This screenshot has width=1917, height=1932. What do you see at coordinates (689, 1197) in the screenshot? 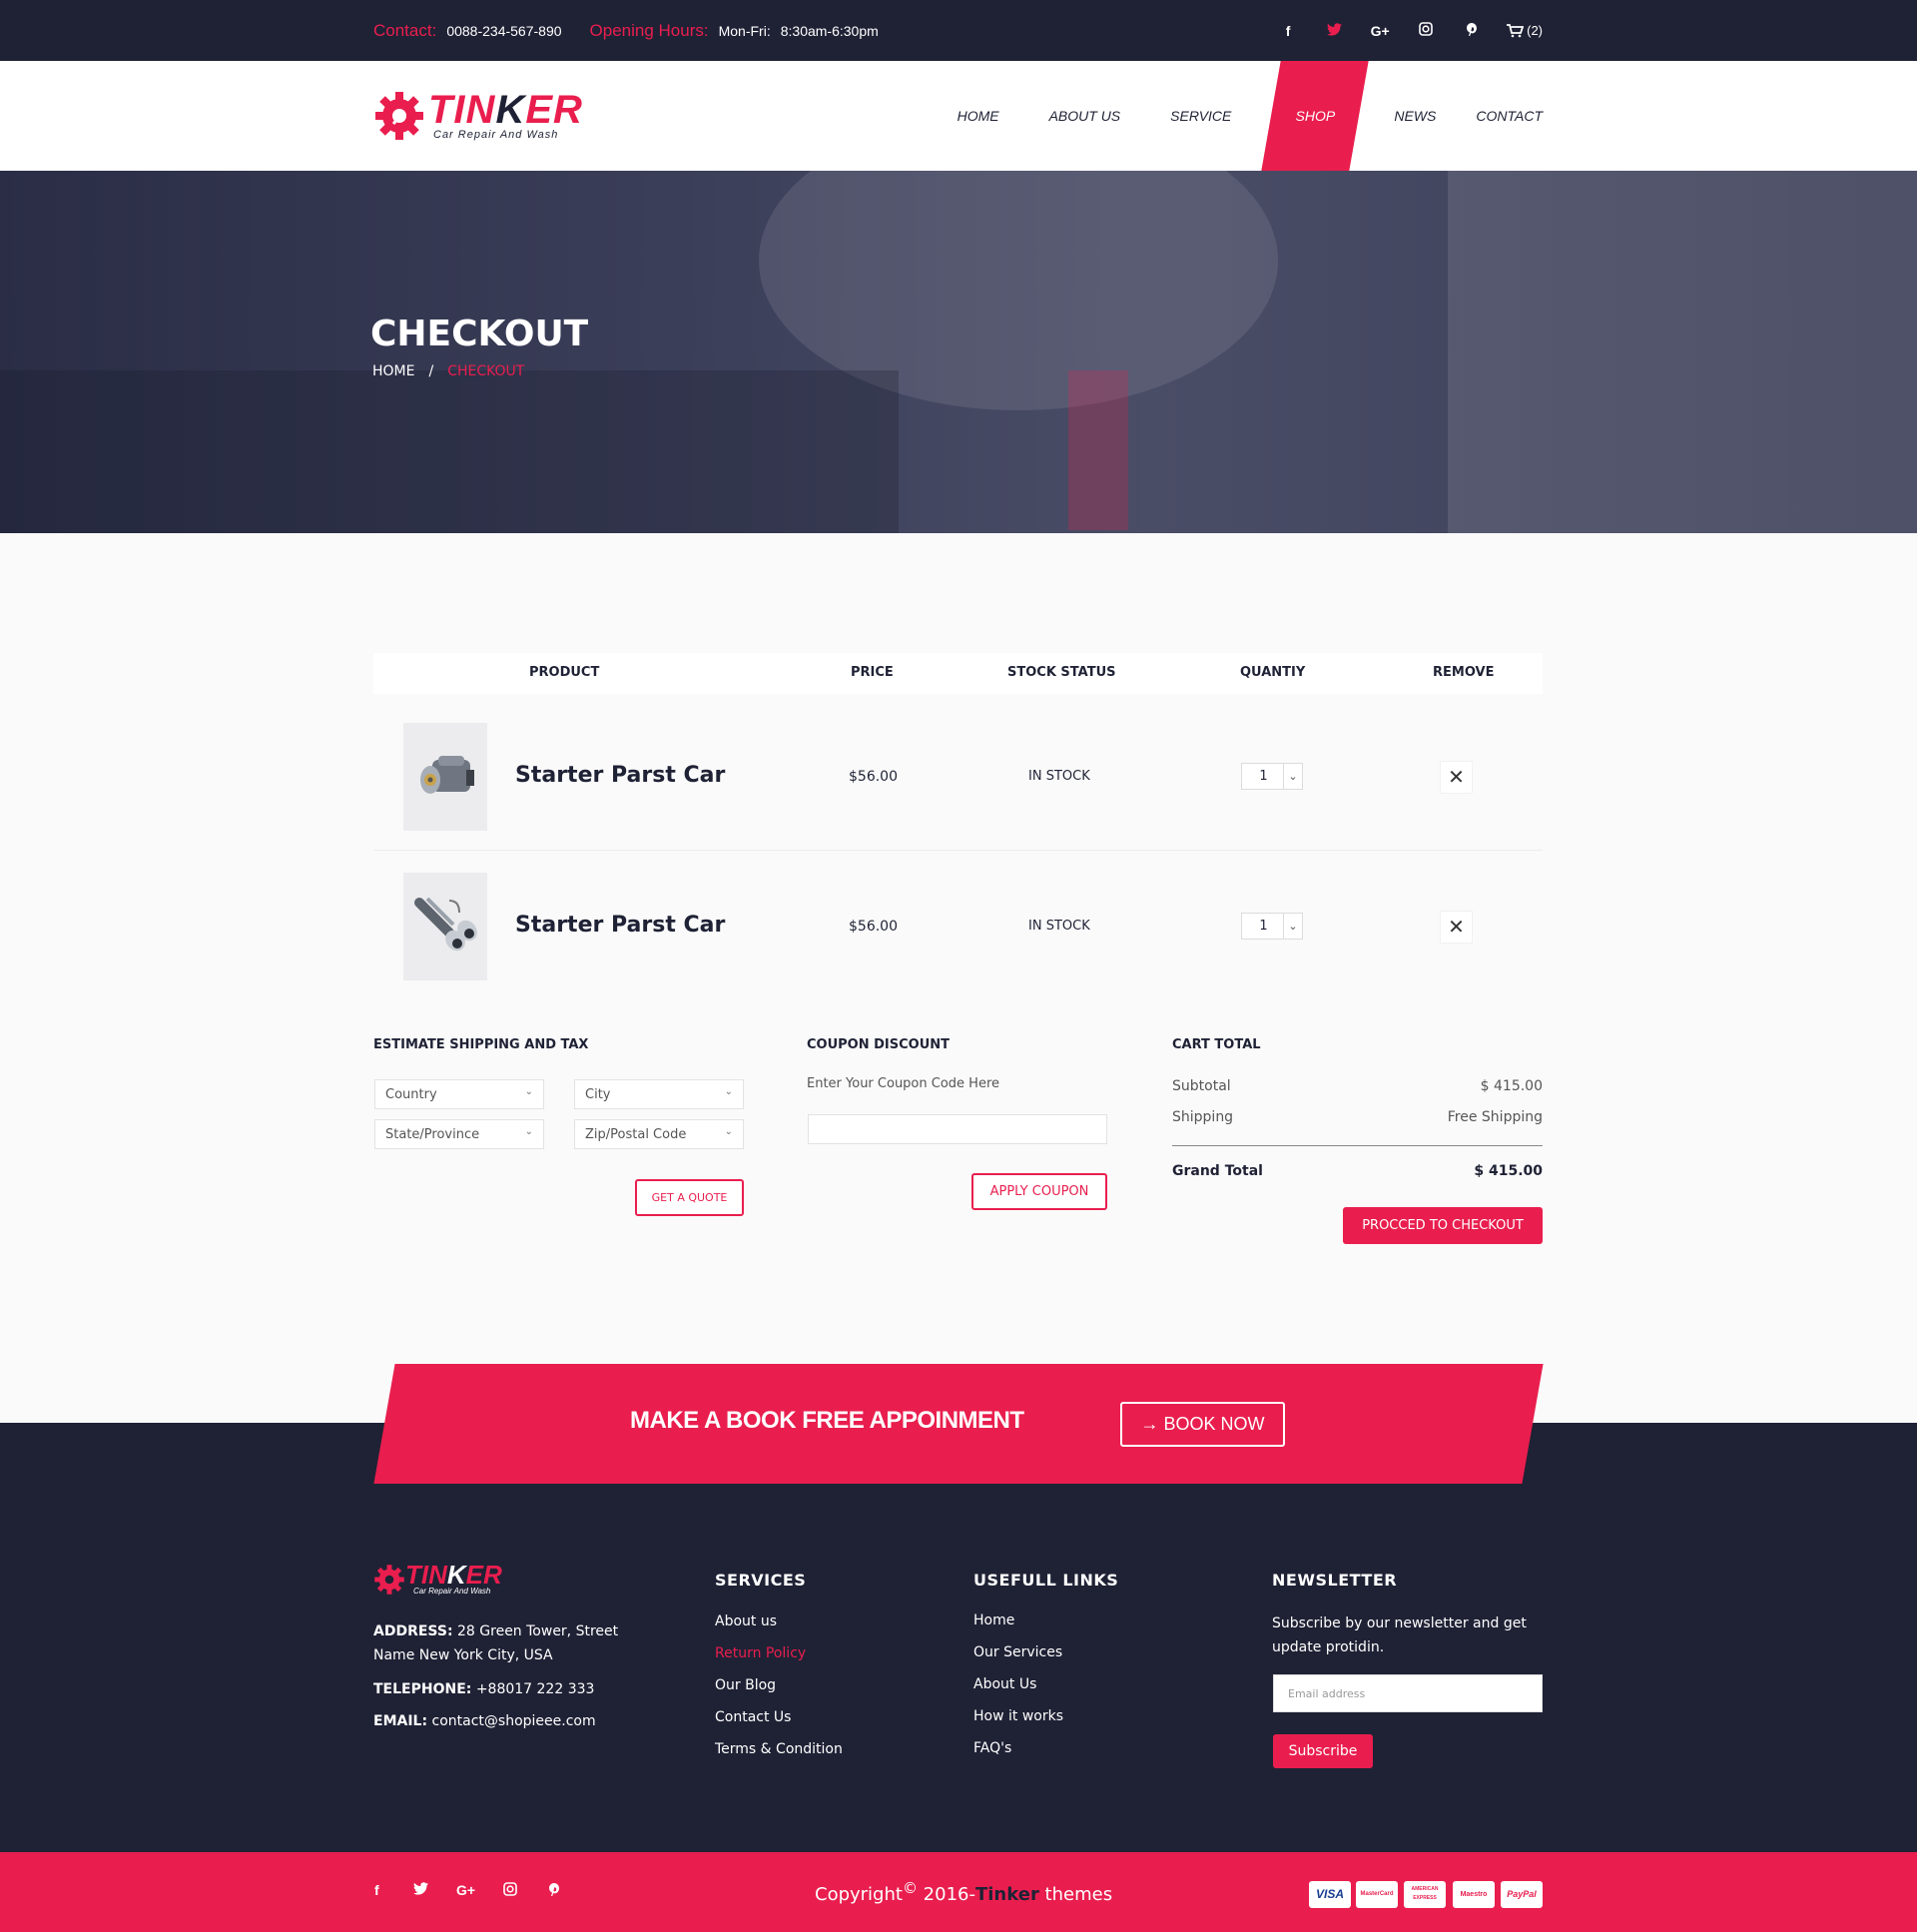
I see `get-quote-button: GET A QUOTE` at bounding box center [689, 1197].